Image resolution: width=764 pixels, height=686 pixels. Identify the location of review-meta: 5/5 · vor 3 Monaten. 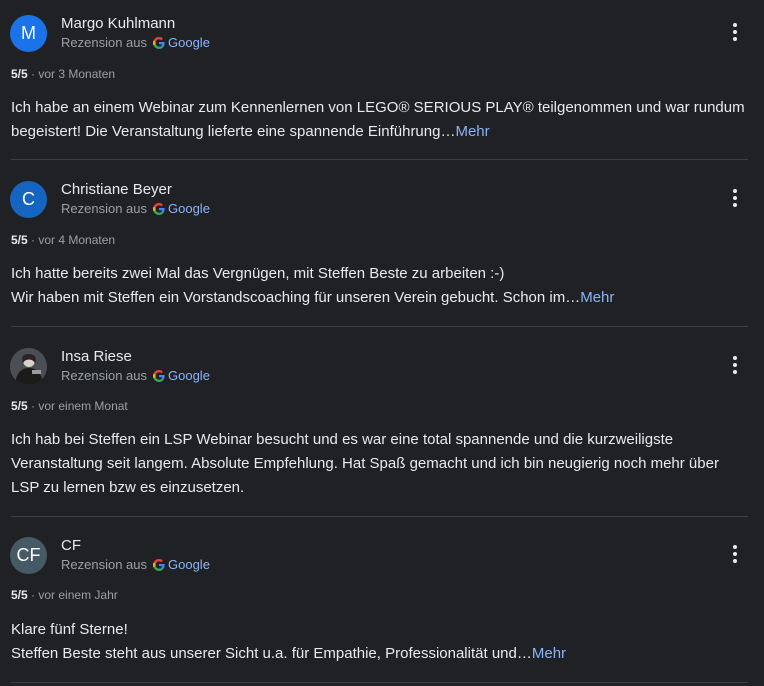
(63, 74).